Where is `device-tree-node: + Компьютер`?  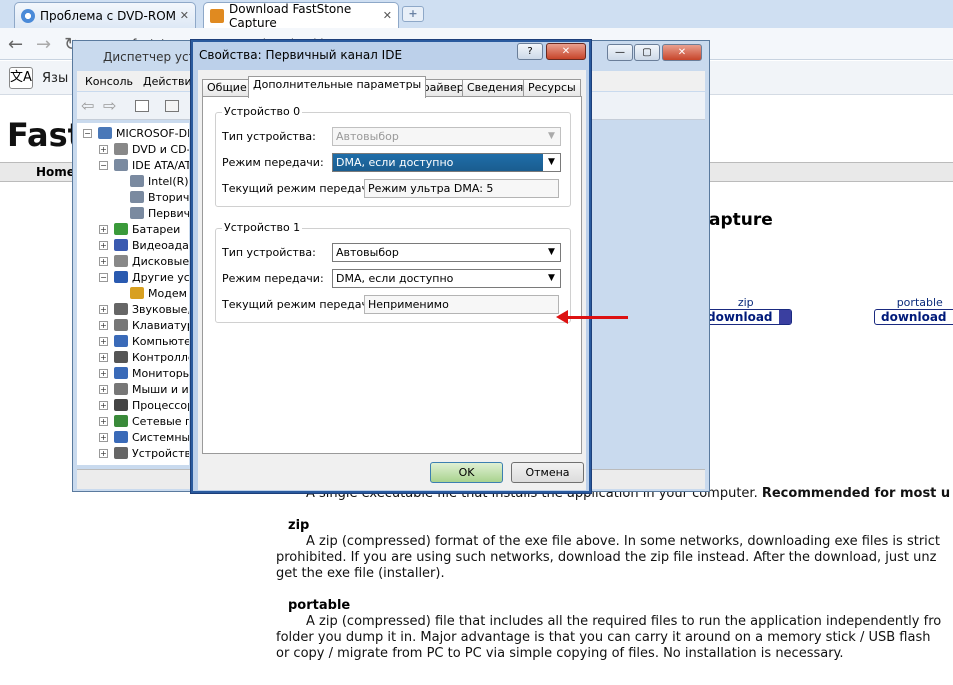 device-tree-node: + Компьютер is located at coordinates (144, 341).